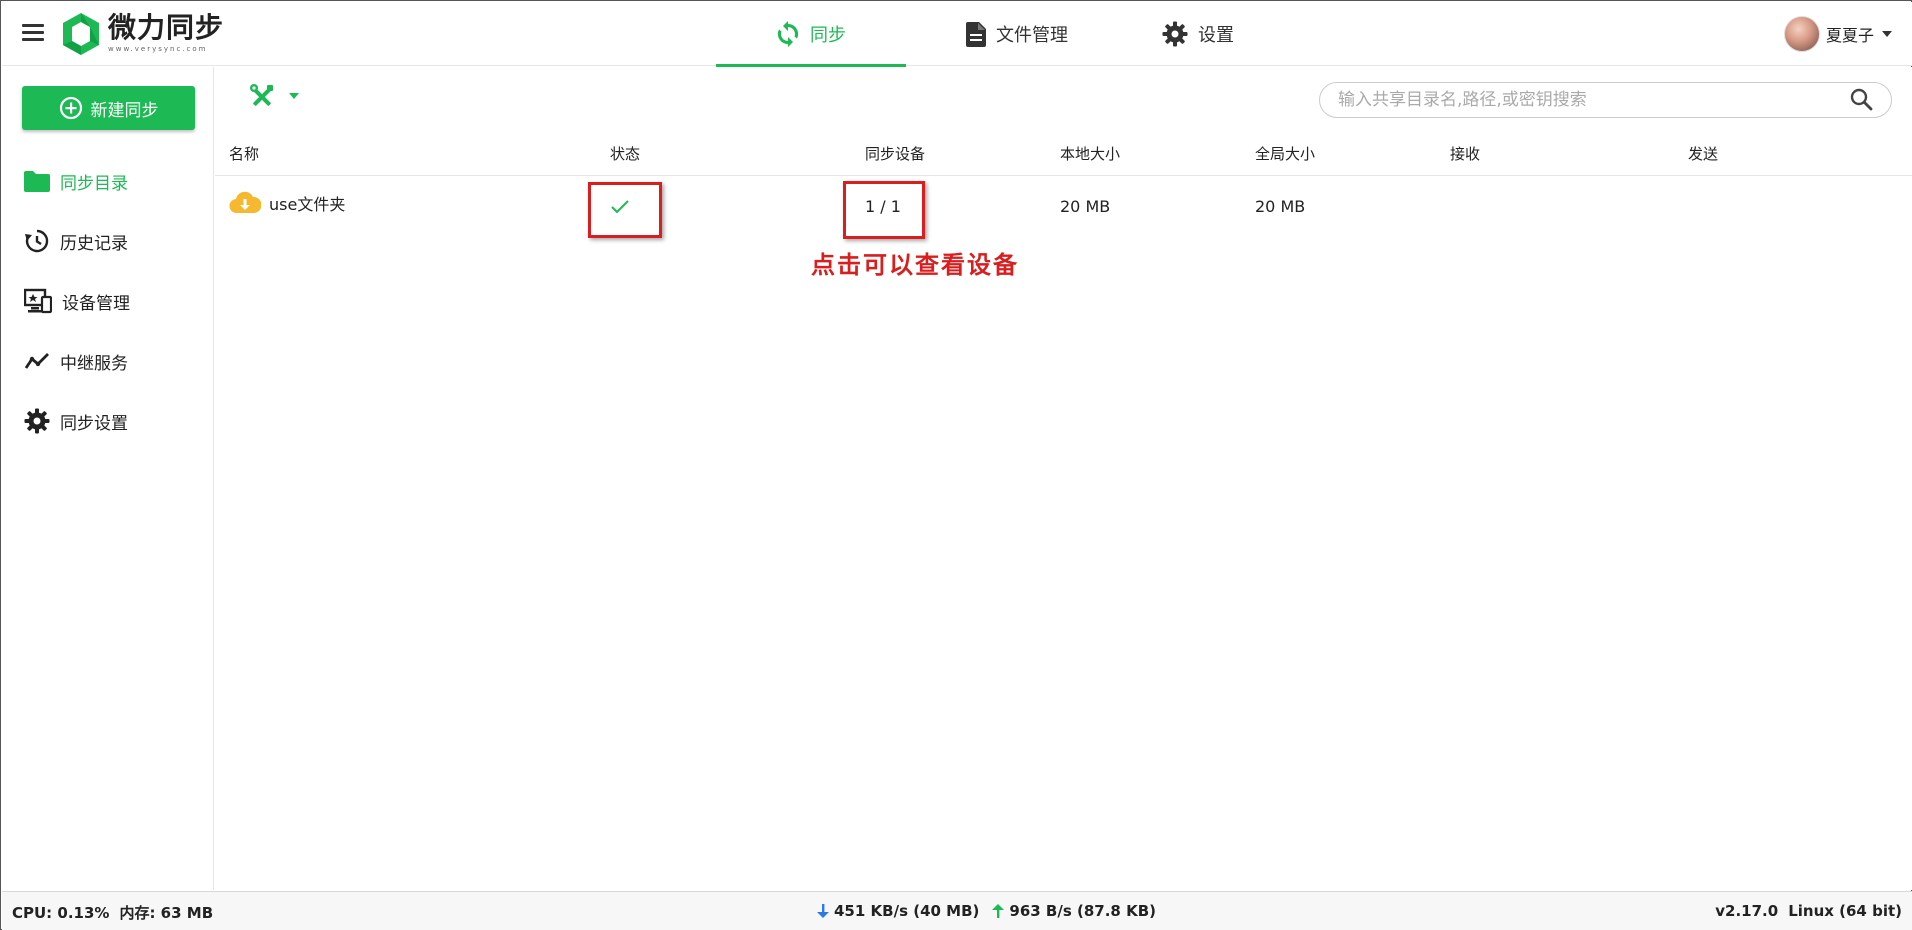 This screenshot has height=930, width=1912. I want to click on cloud-download-icon, so click(245, 202).